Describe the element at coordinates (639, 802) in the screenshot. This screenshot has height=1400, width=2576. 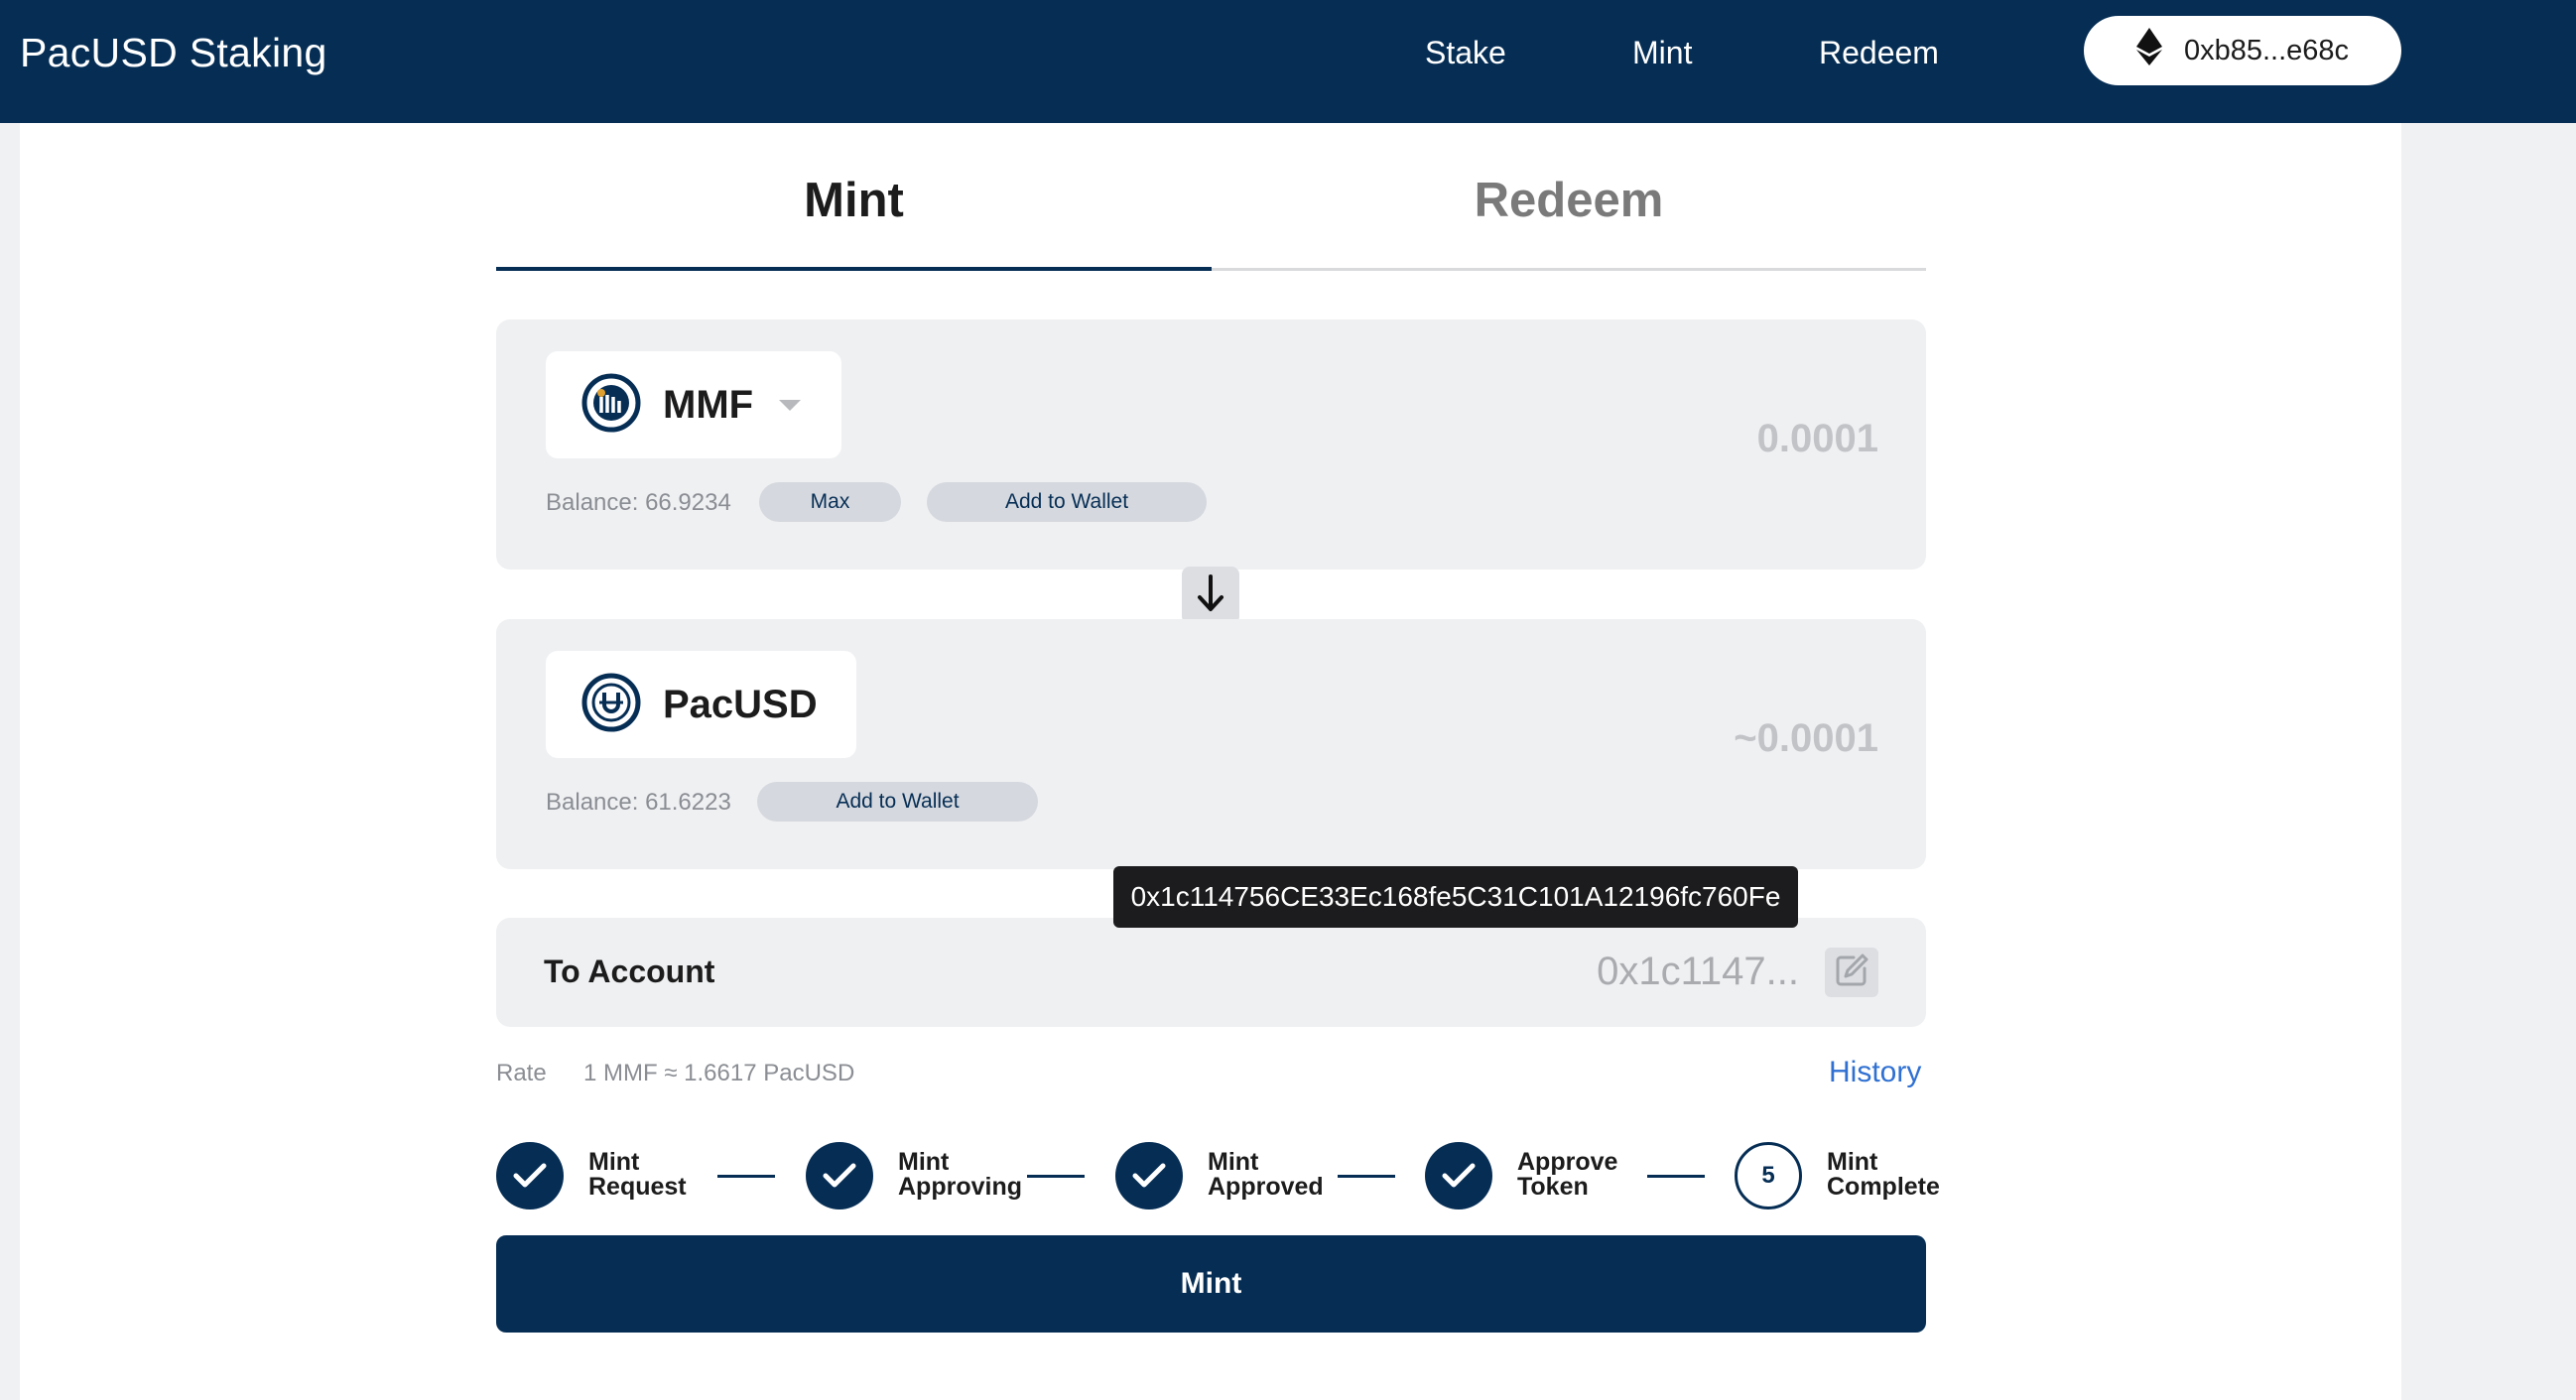
I see `to-balance: Balance: 61.6223` at that location.